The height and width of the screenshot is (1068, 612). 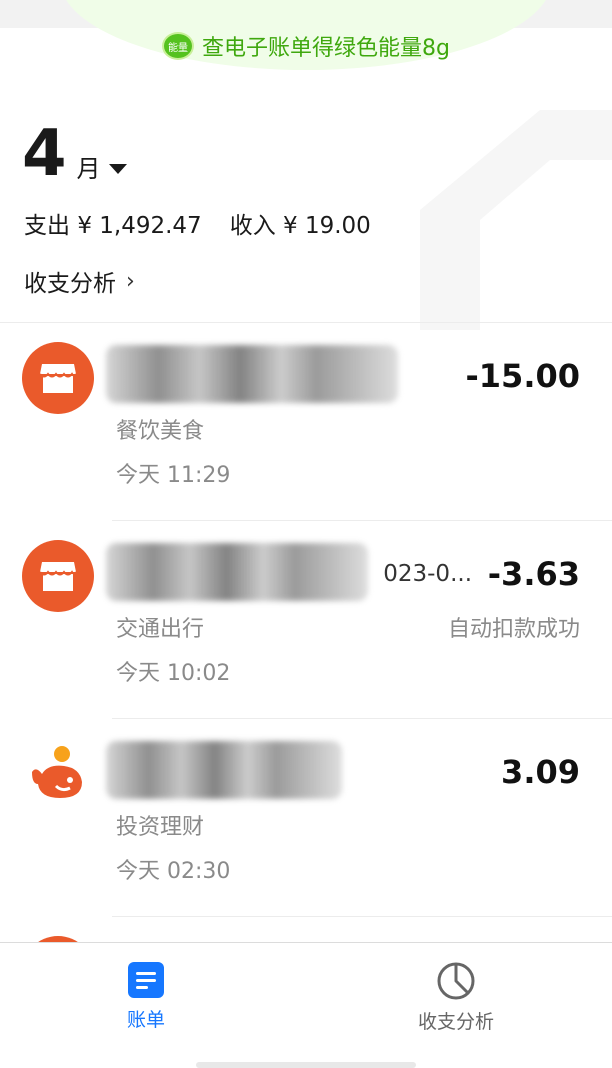 I want to click on income-summary: 收入 ¥ 19.00, so click(x=300, y=223).